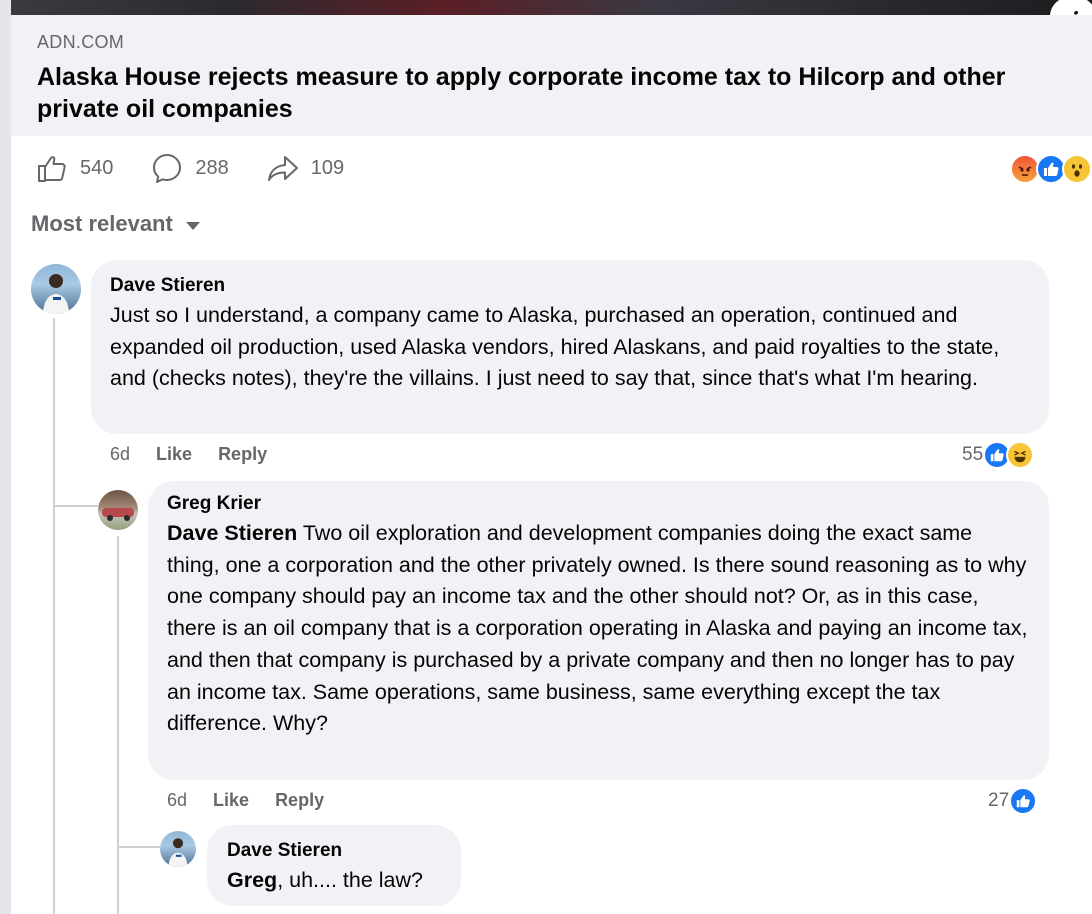 This screenshot has width=1092, height=914. What do you see at coordinates (998, 455) in the screenshot?
I see `comment-reaction-count: 55` at bounding box center [998, 455].